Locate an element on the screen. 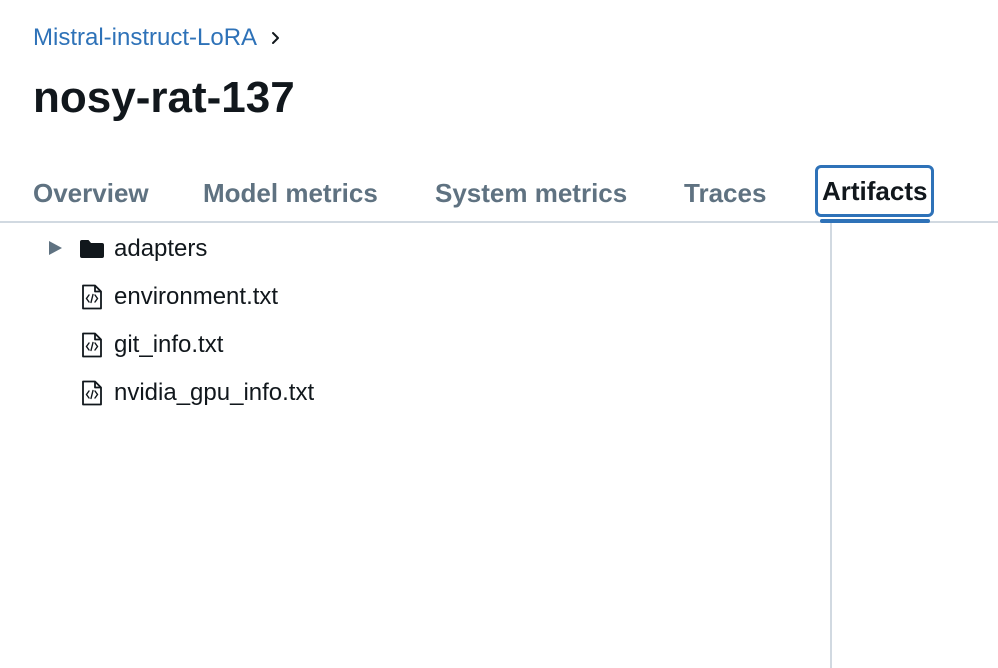 The height and width of the screenshot is (668, 998). breadcrumb: Mistral-instruct-LoRA is located at coordinates (158, 38).